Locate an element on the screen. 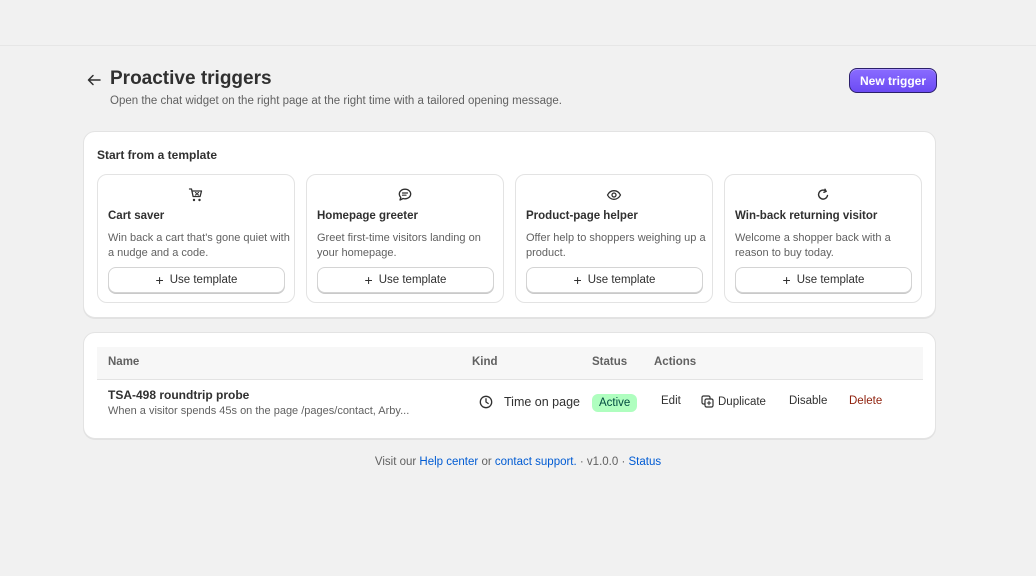 This screenshot has width=1036, height=576. refresh-icon is located at coordinates (823, 194).